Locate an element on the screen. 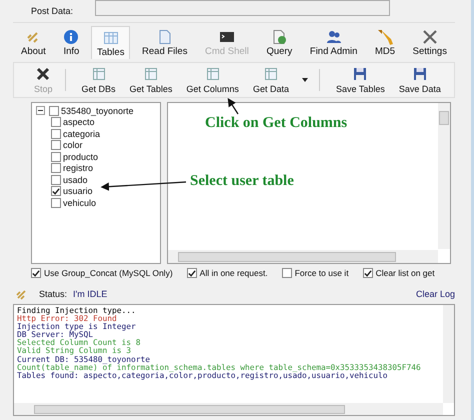 The image size is (474, 420). terminal-icon is located at coordinates (226, 37).